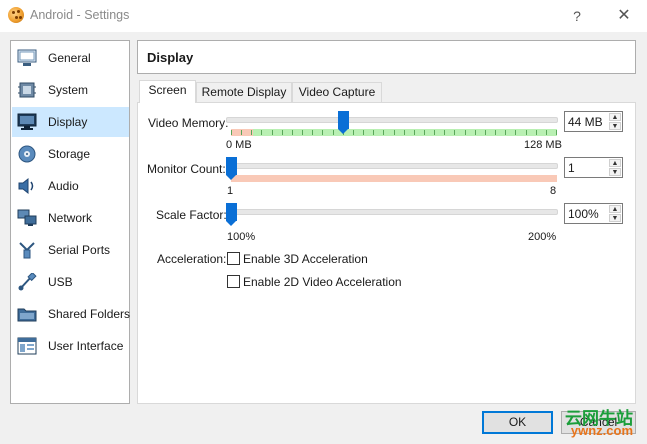  I want to click on monitor-count-red-zone, so click(394, 178).